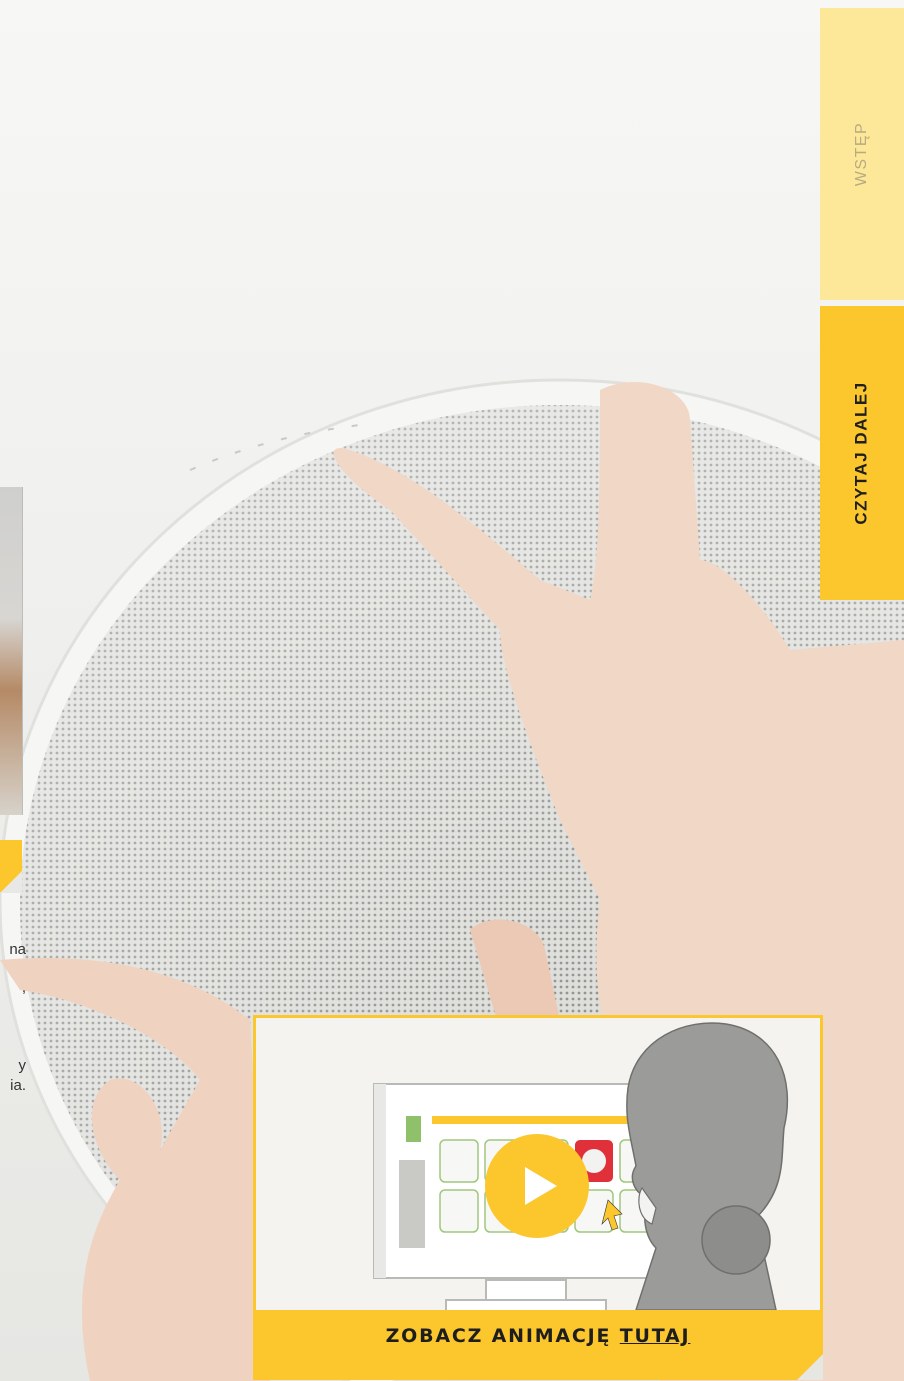  I want to click on video-caption-text: ZOBACZ ANIMACJĘ, so click(498, 1336).